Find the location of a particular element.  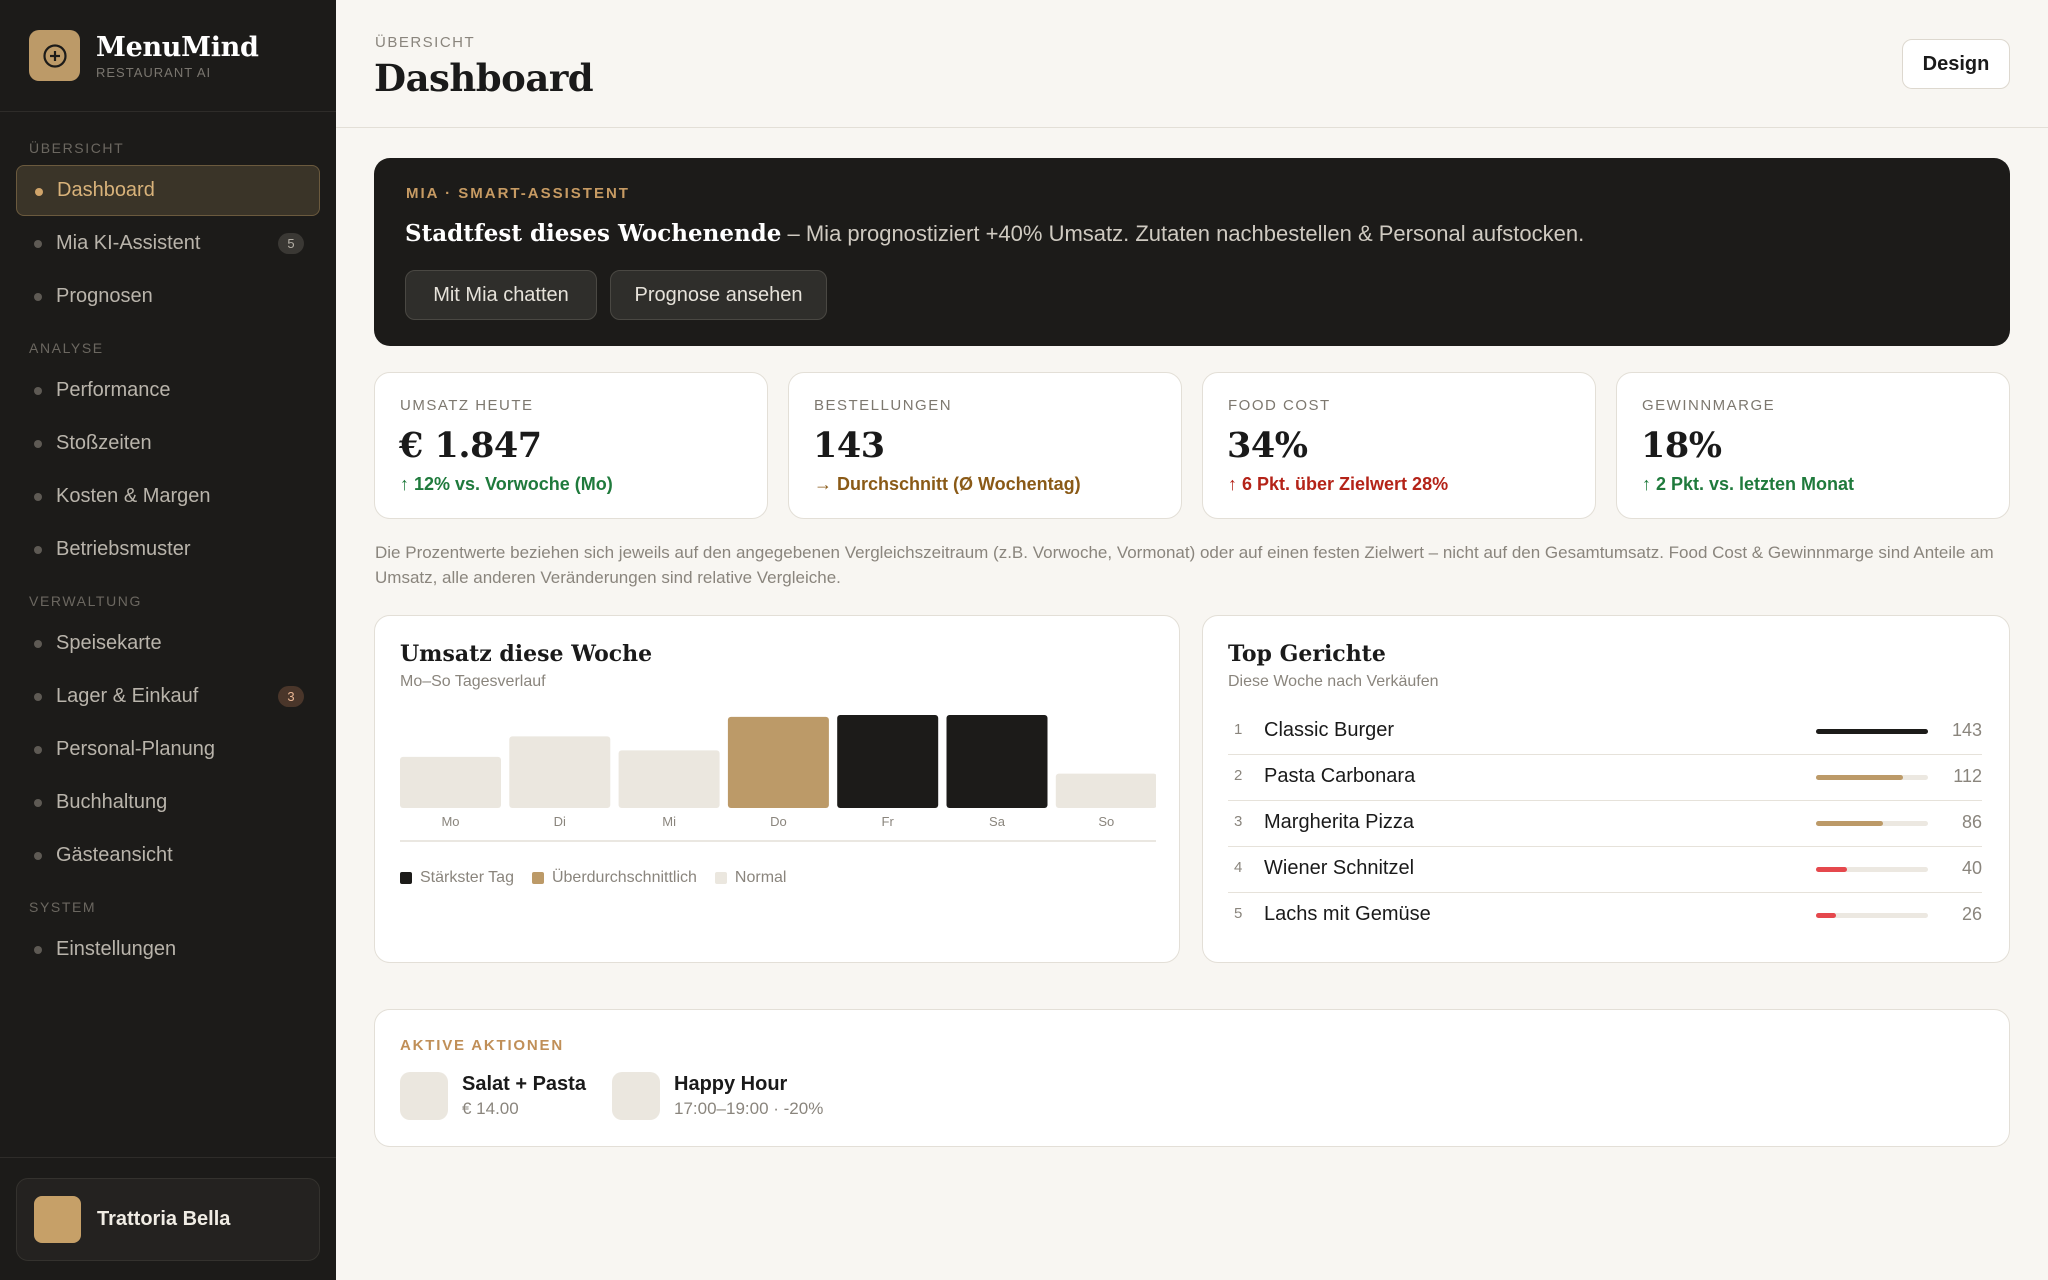

promotion-detail: 17:00–19:00 · -20% is located at coordinates (749, 1108).